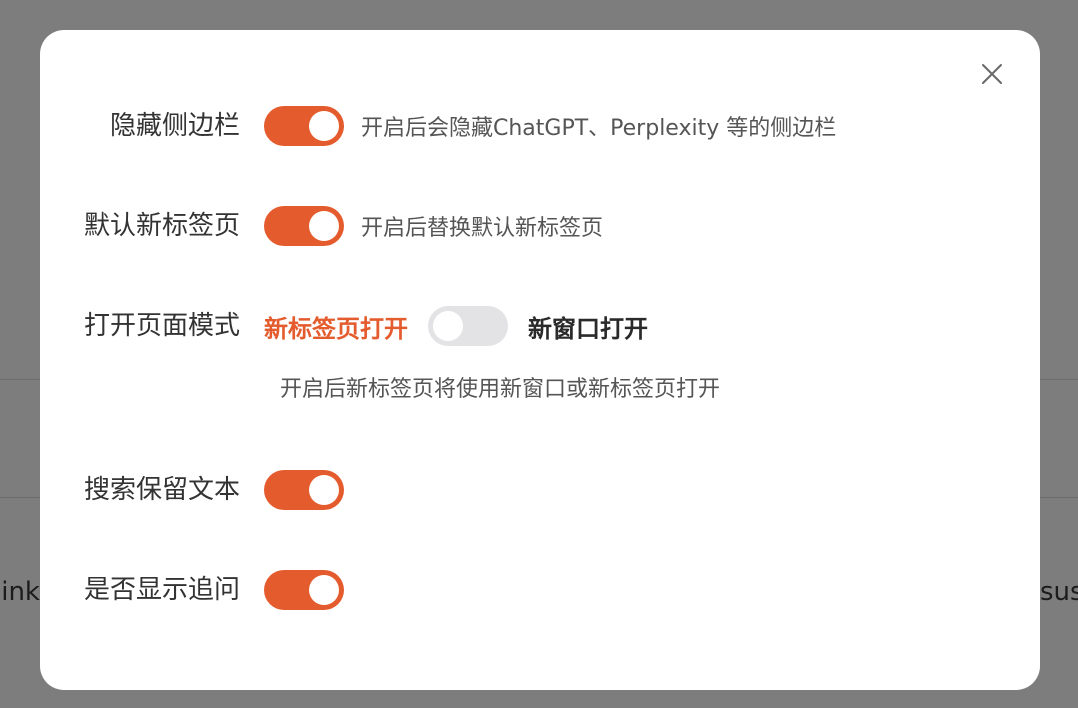 This screenshot has width=1078, height=708. I want to click on setting-row-open-page-mode: 打开页面模式 新标签页打开 新窗口打开, so click(344, 326).